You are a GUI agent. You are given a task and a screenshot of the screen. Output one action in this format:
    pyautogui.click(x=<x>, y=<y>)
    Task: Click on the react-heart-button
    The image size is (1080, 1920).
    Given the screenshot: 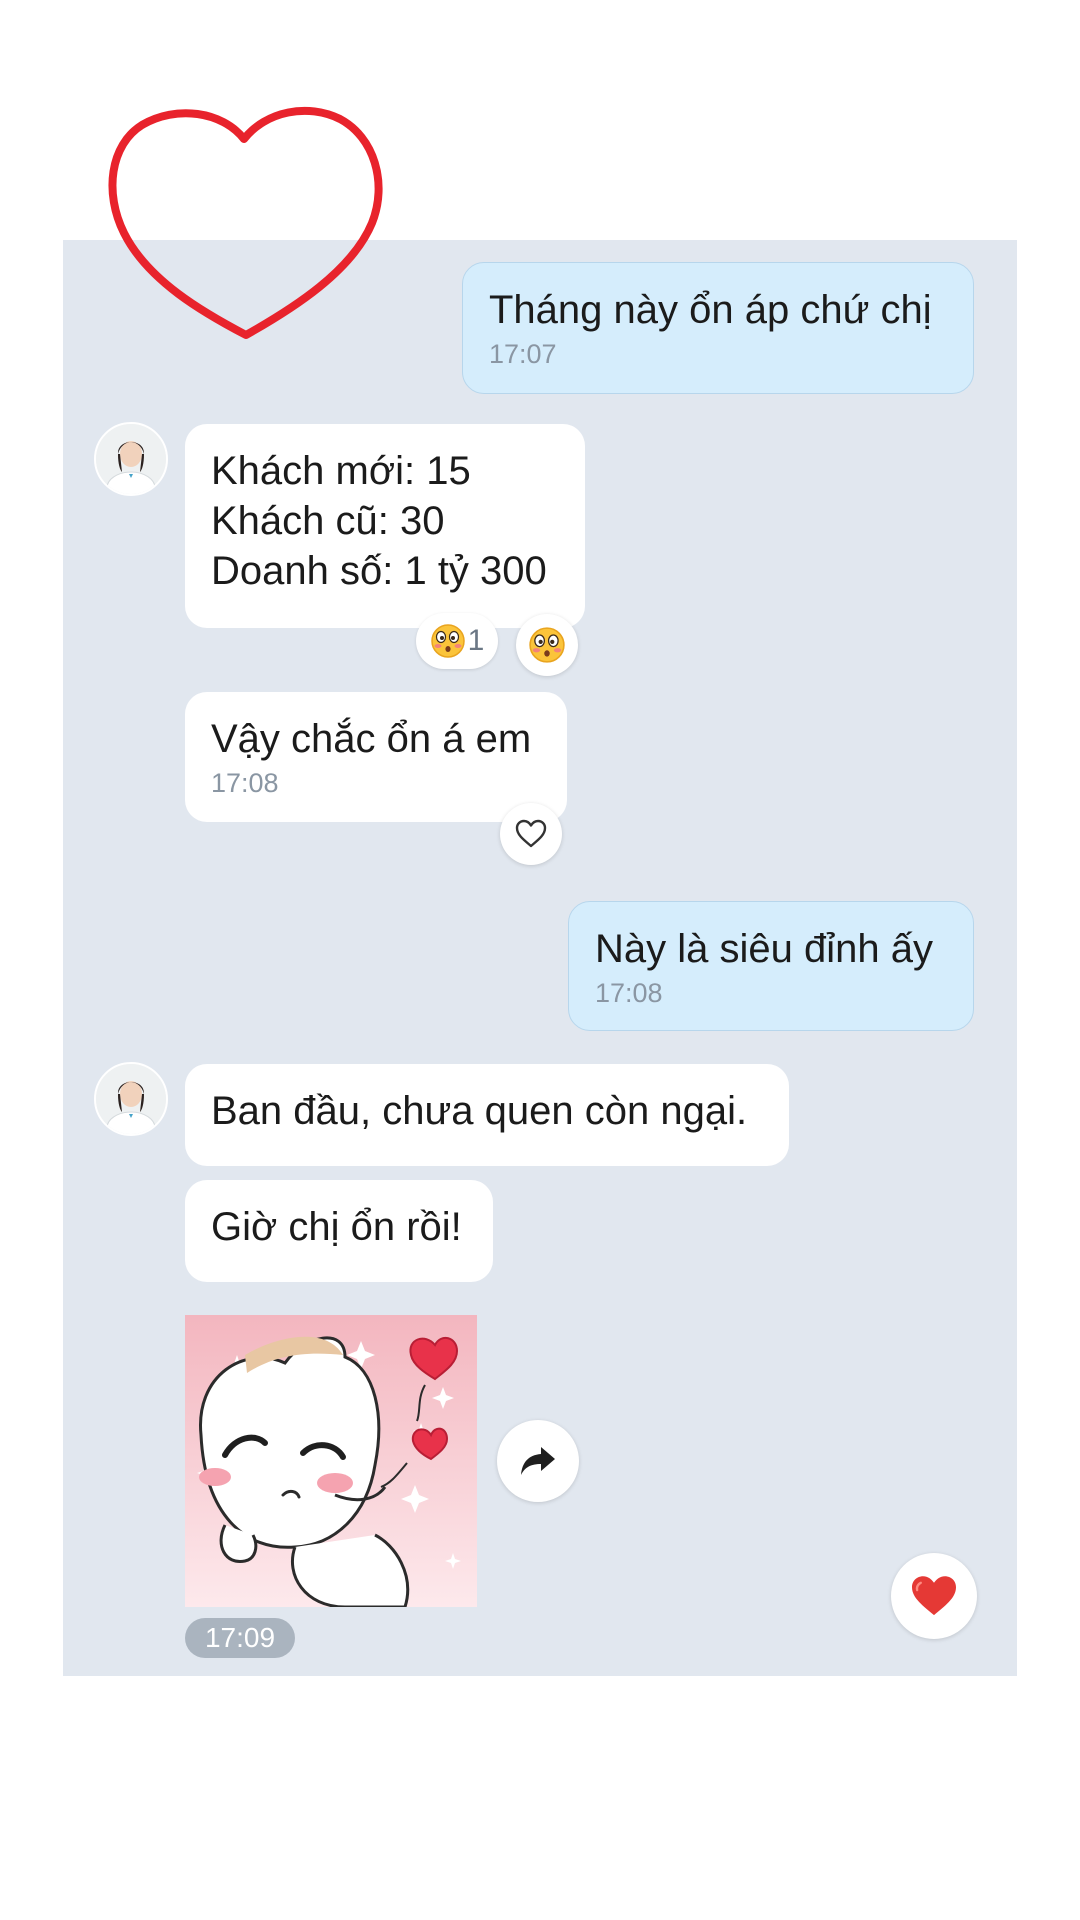 What is the action you would take?
    pyautogui.click(x=531, y=834)
    